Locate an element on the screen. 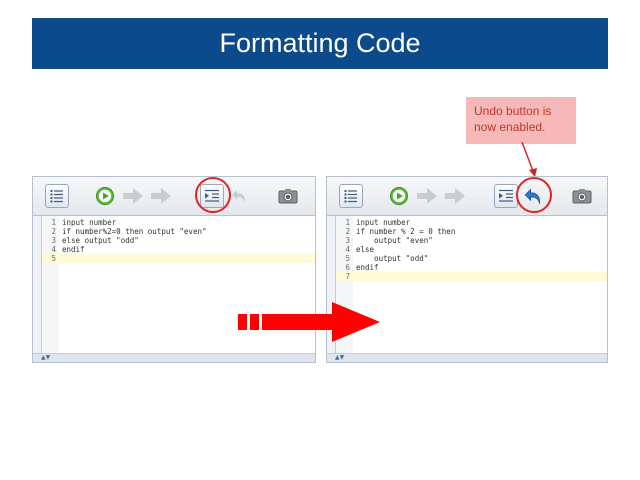 The width and height of the screenshot is (640, 480). current-code-line: 7 is located at coordinates (471, 276).